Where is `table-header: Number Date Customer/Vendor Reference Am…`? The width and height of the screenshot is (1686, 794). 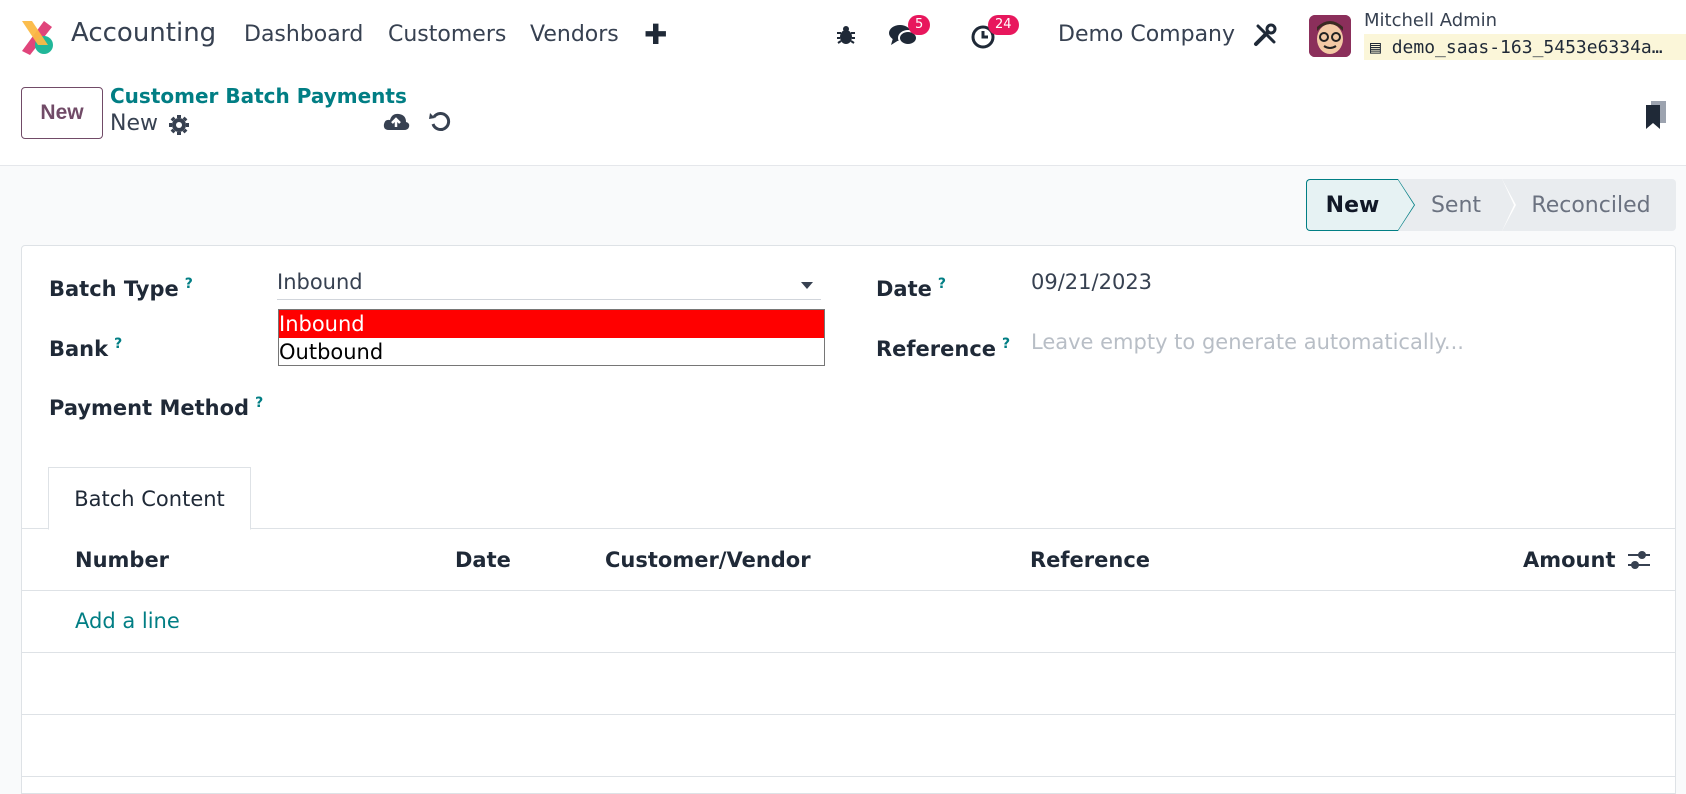 table-header: Number Date Customer/Vendor Reference Am… is located at coordinates (848, 560).